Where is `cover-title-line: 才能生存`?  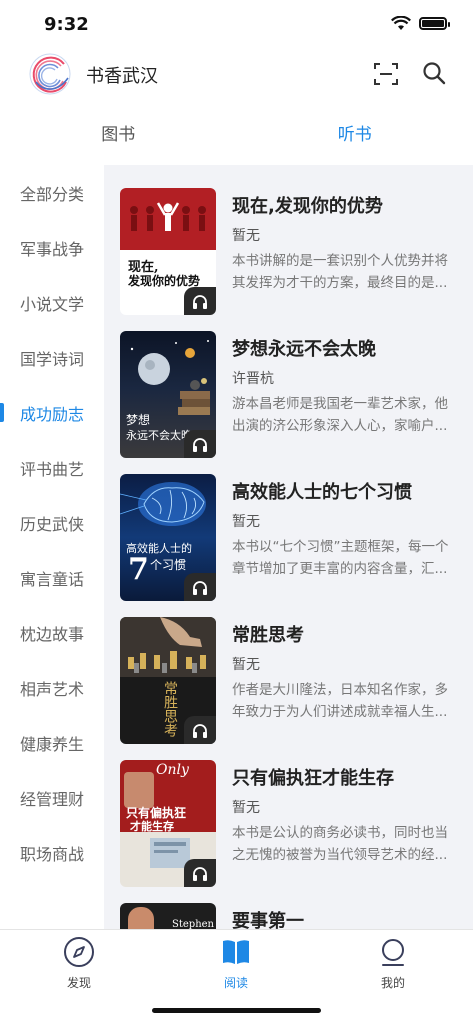 cover-title-line: 才能生存 is located at coordinates (152, 826).